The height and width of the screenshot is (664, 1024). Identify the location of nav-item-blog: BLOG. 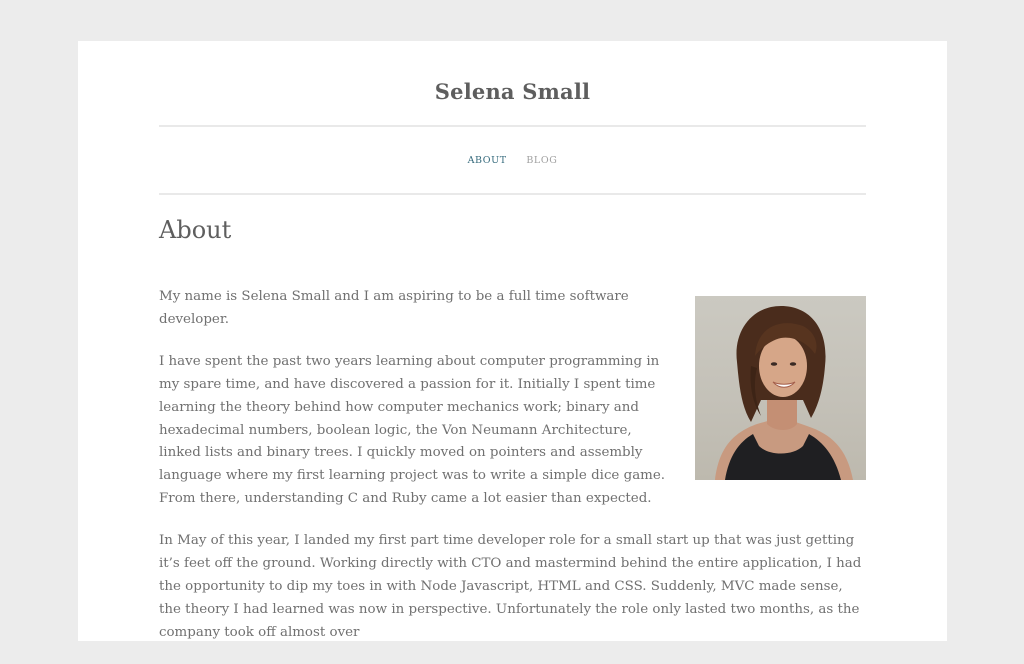
(541, 161).